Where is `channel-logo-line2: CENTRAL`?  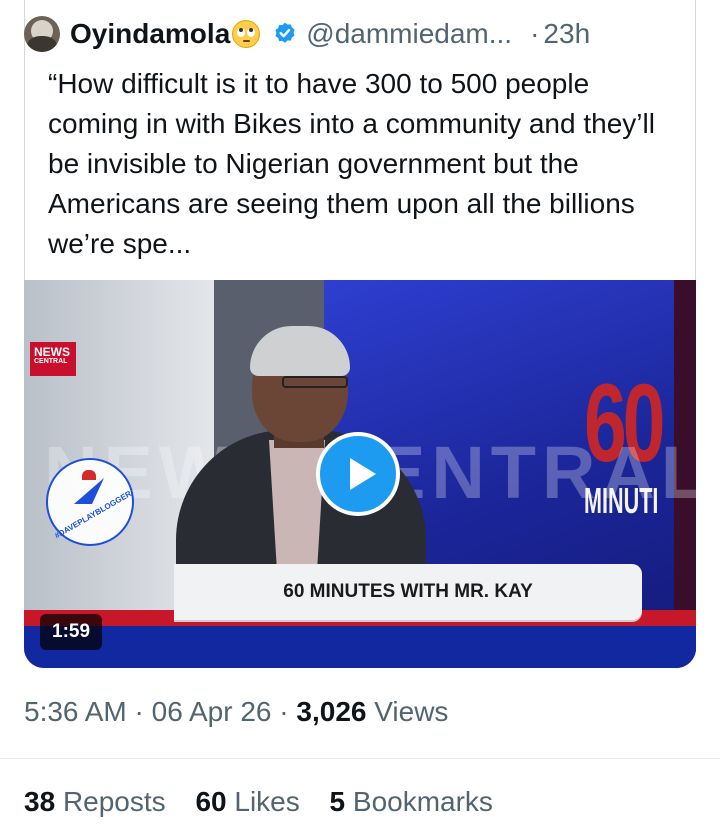
channel-logo-line2: CENTRAL is located at coordinates (51, 361).